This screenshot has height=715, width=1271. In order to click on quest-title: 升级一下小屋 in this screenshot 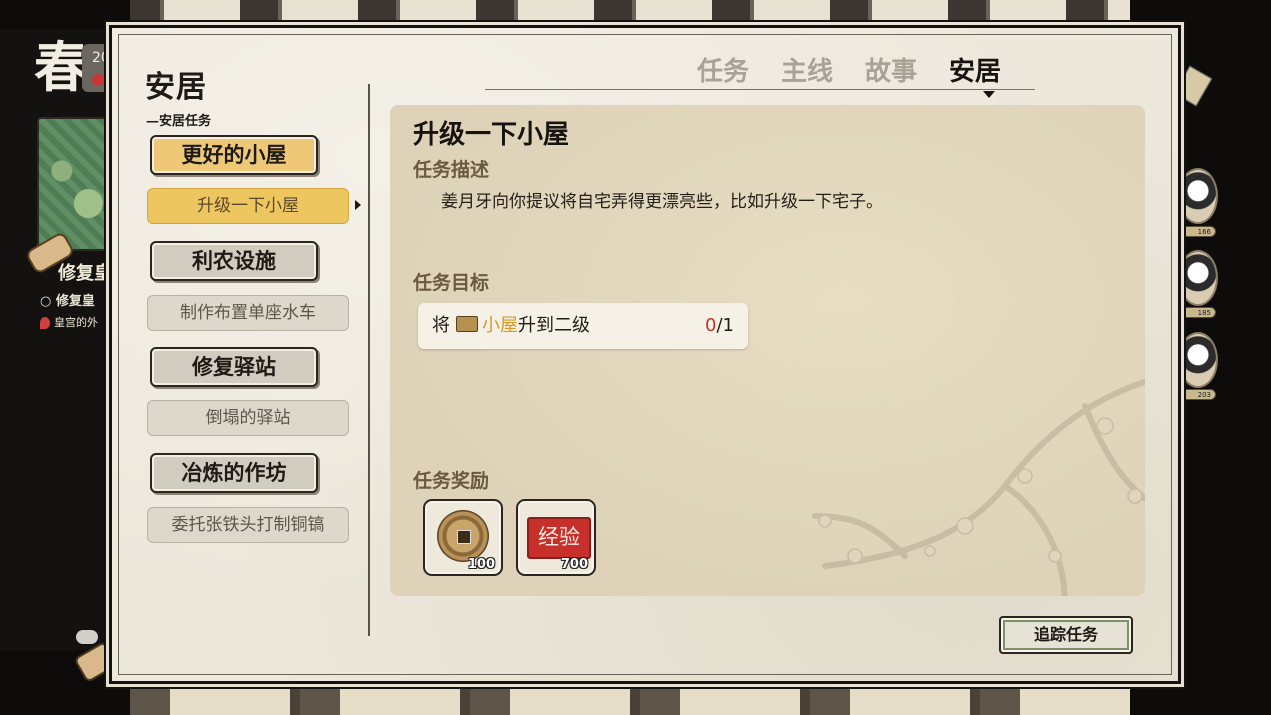, I will do `click(491, 135)`.